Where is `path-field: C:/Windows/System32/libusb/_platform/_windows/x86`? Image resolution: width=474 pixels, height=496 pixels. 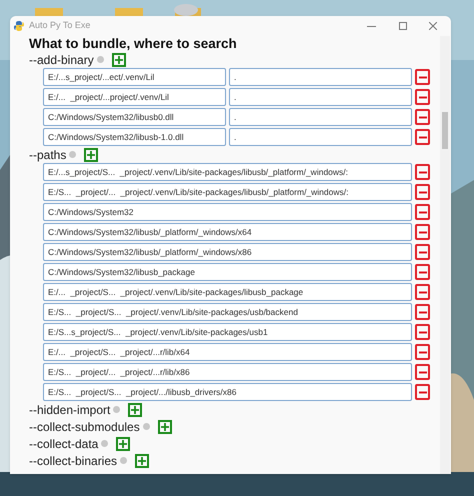 path-field: C:/Windows/System32/libusb/_platform/_windows/x86 is located at coordinates (227, 252).